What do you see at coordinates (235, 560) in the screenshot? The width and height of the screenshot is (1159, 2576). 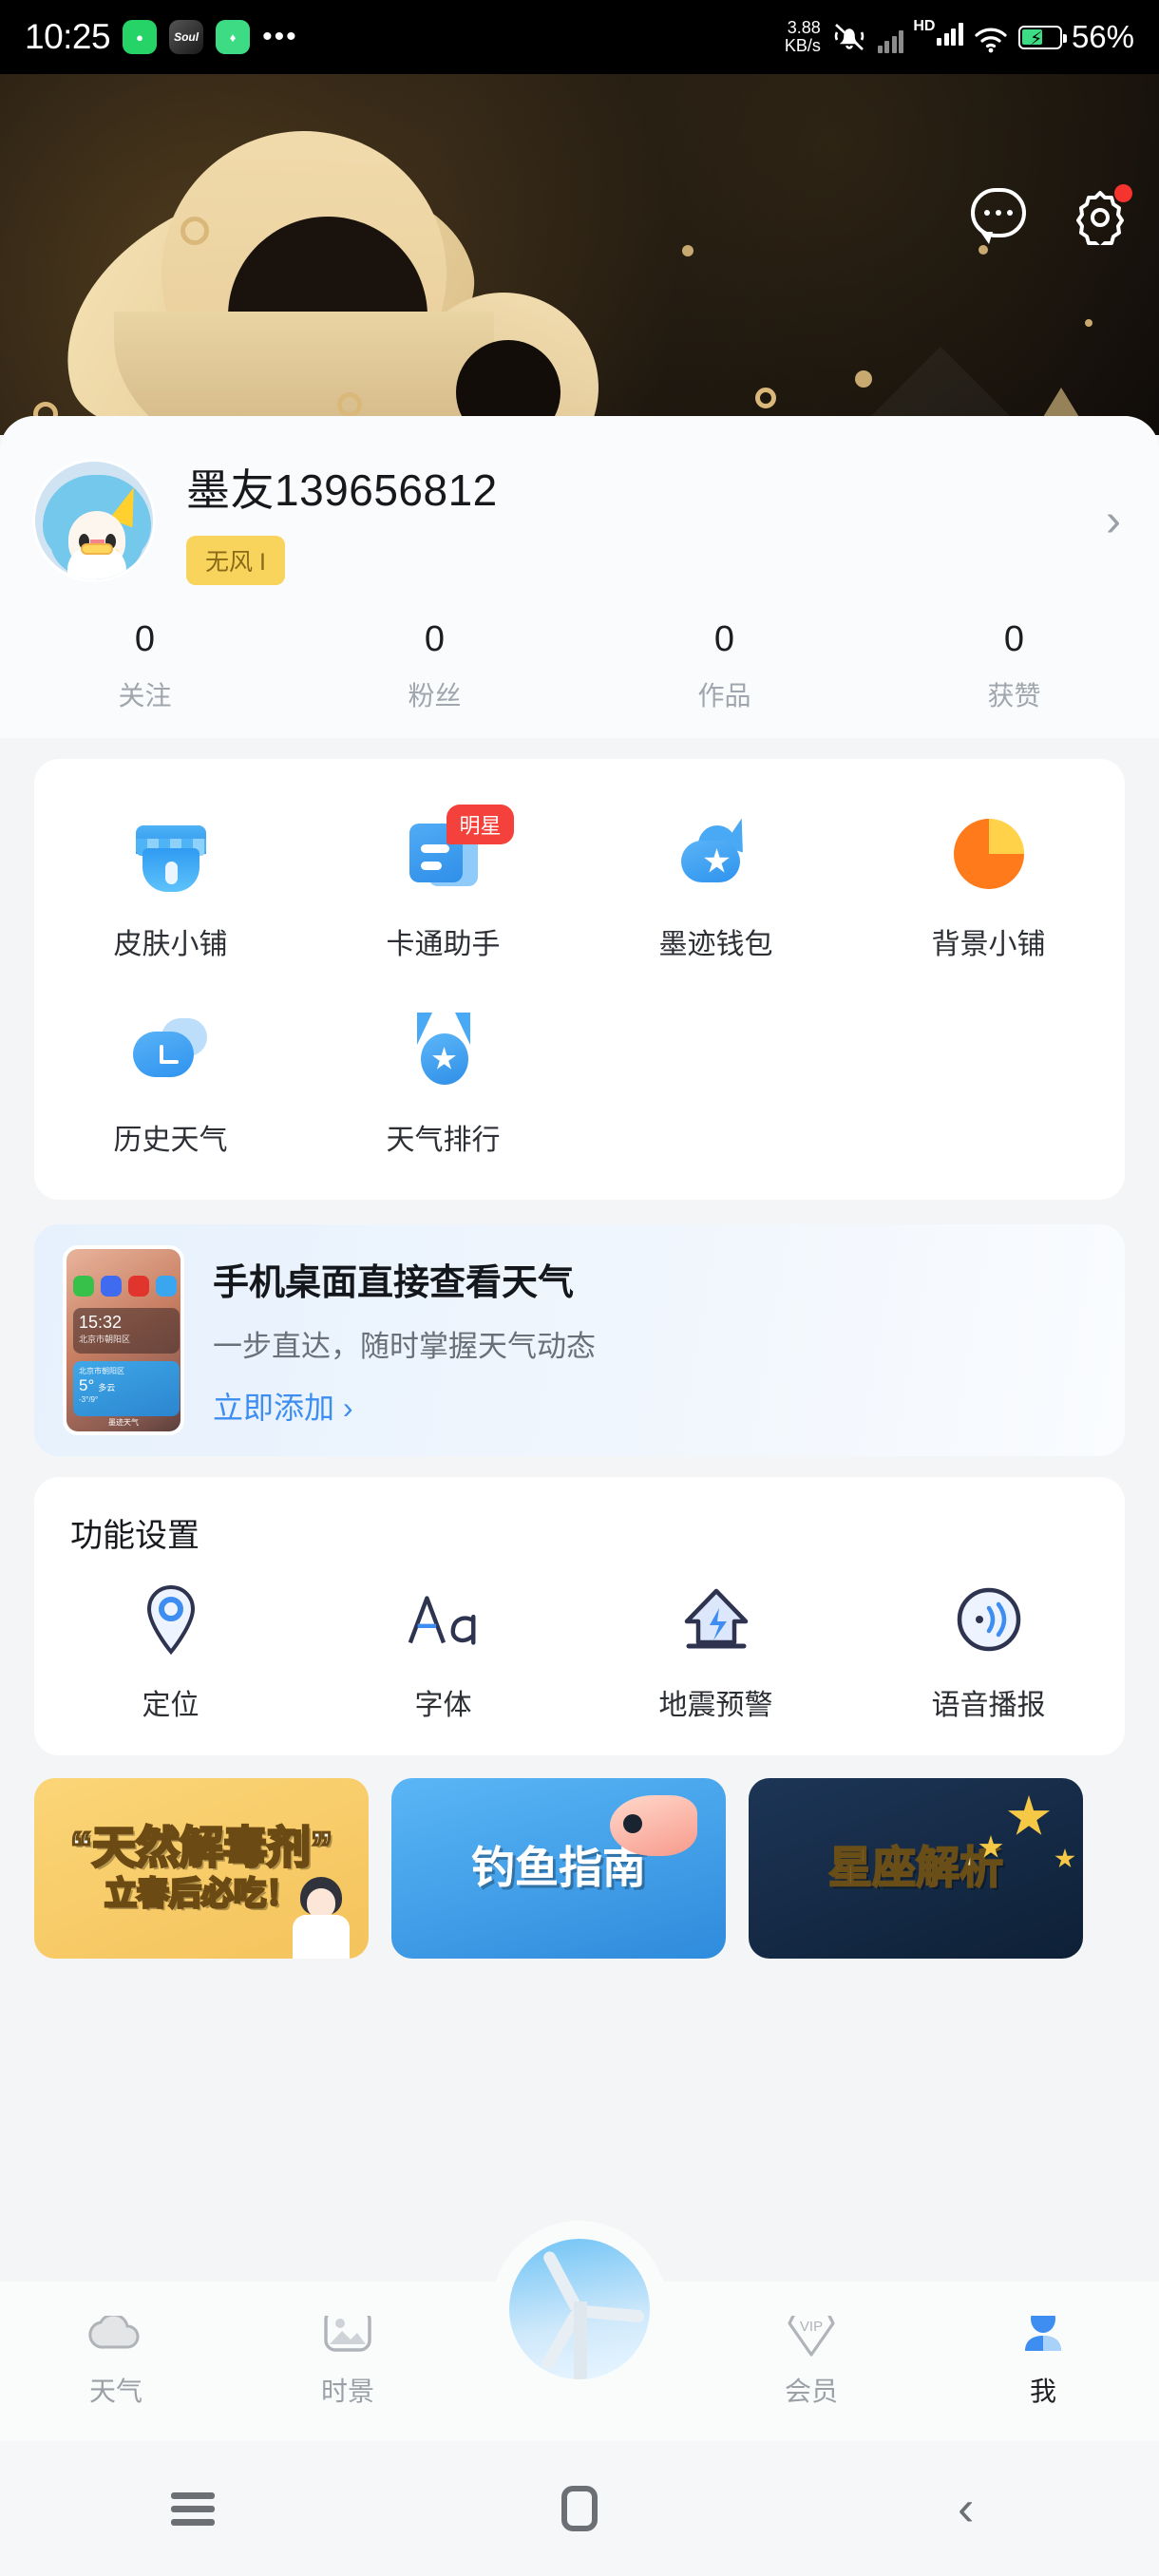 I see `level-badge: 无风 I` at bounding box center [235, 560].